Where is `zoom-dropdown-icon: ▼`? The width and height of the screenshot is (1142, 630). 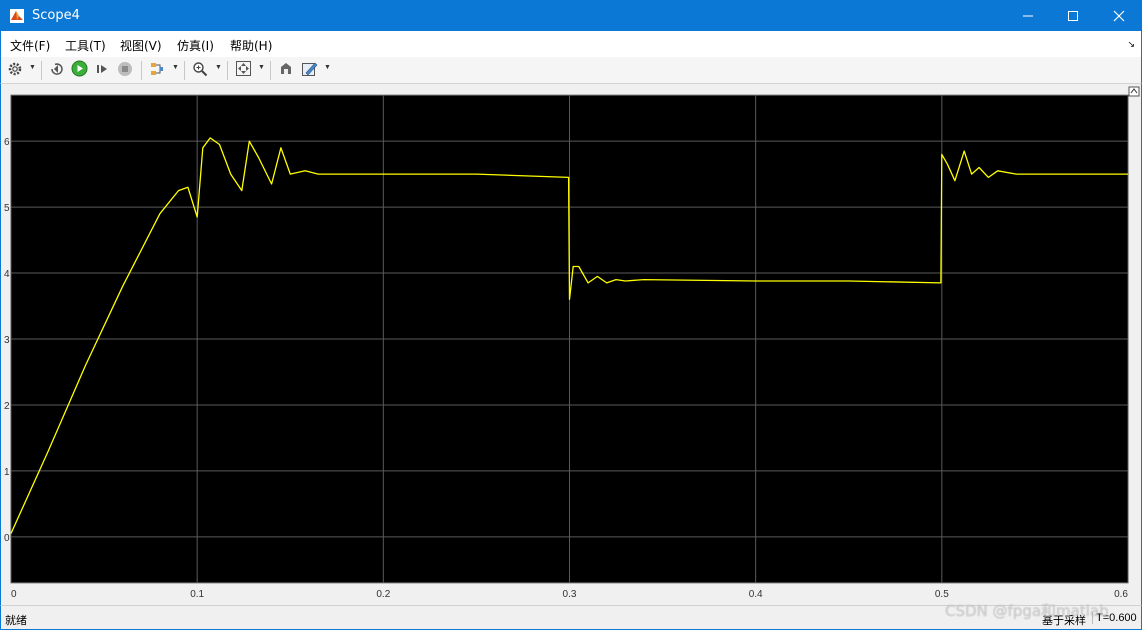
zoom-dropdown-icon: ▼ is located at coordinates (218, 67).